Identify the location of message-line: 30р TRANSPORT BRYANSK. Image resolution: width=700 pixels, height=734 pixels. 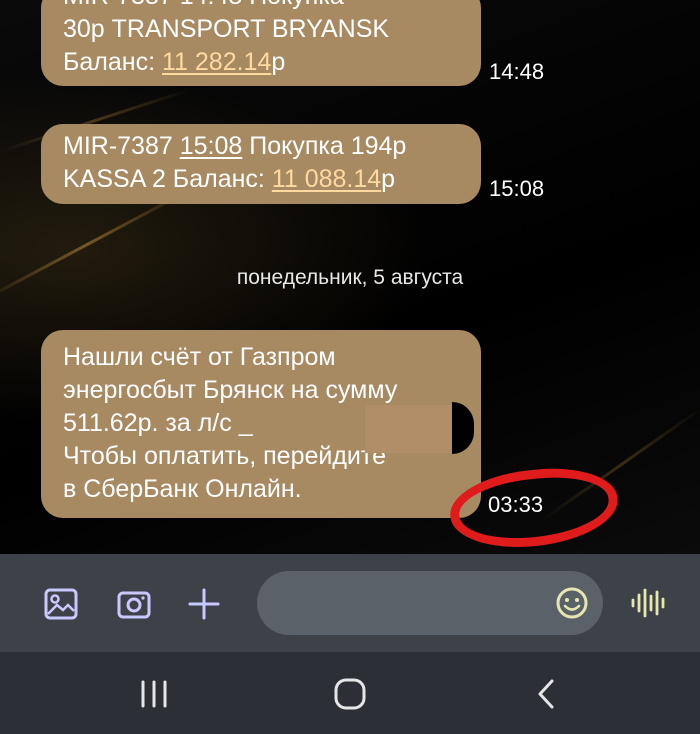
(226, 29).